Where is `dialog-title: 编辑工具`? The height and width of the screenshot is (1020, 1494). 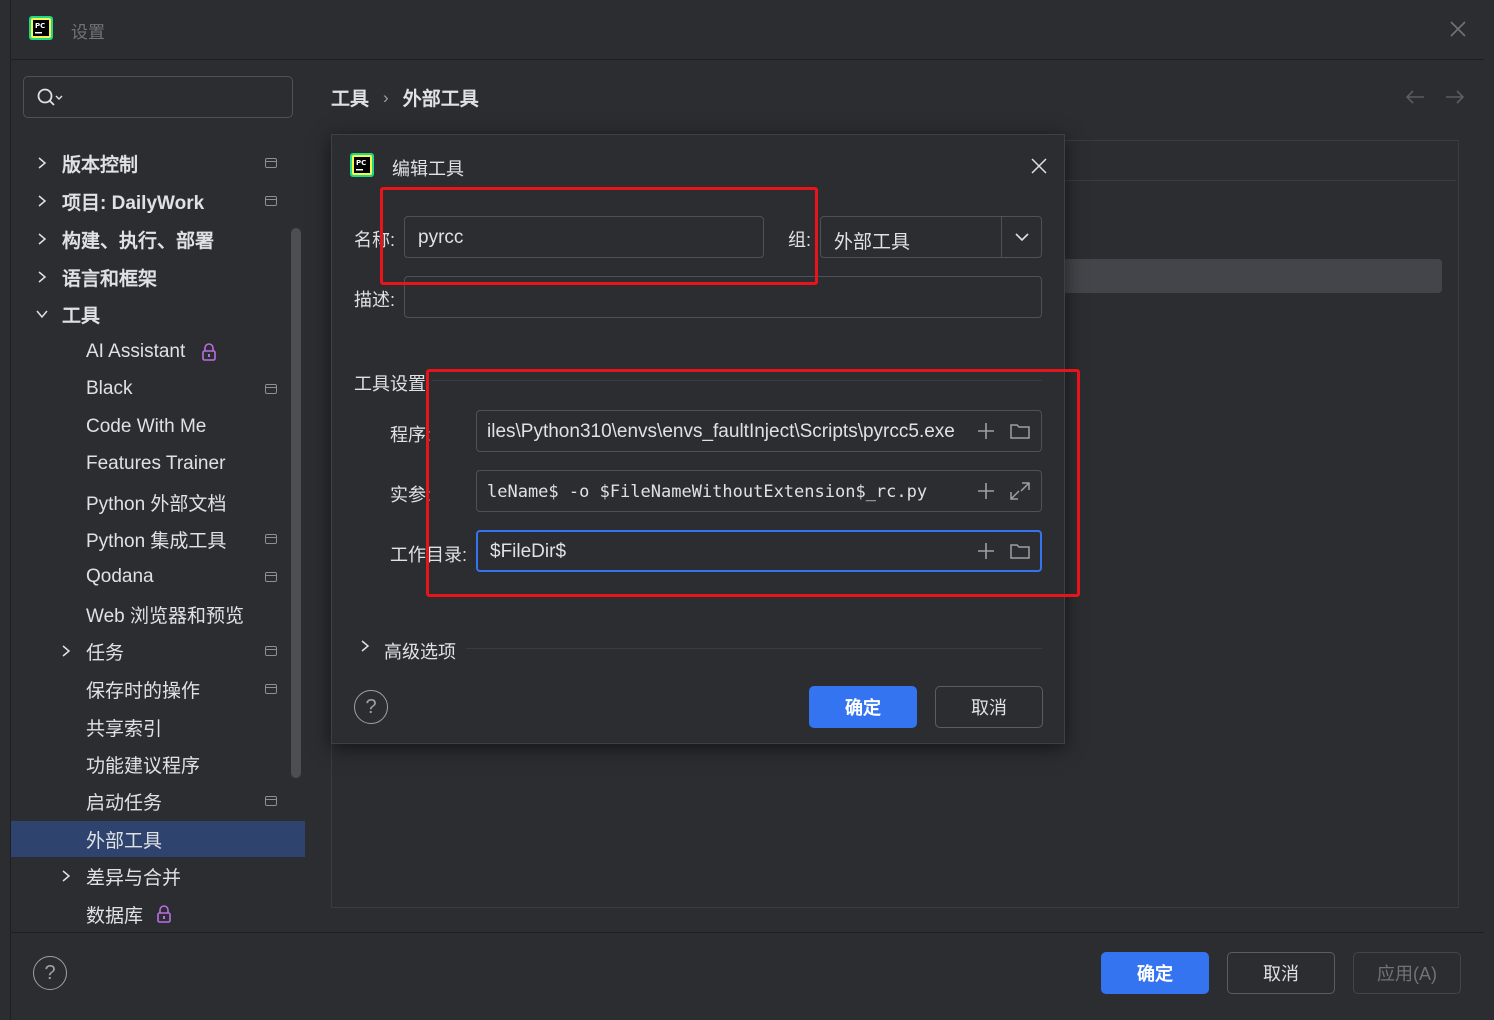
dialog-title: 编辑工具 is located at coordinates (428, 169).